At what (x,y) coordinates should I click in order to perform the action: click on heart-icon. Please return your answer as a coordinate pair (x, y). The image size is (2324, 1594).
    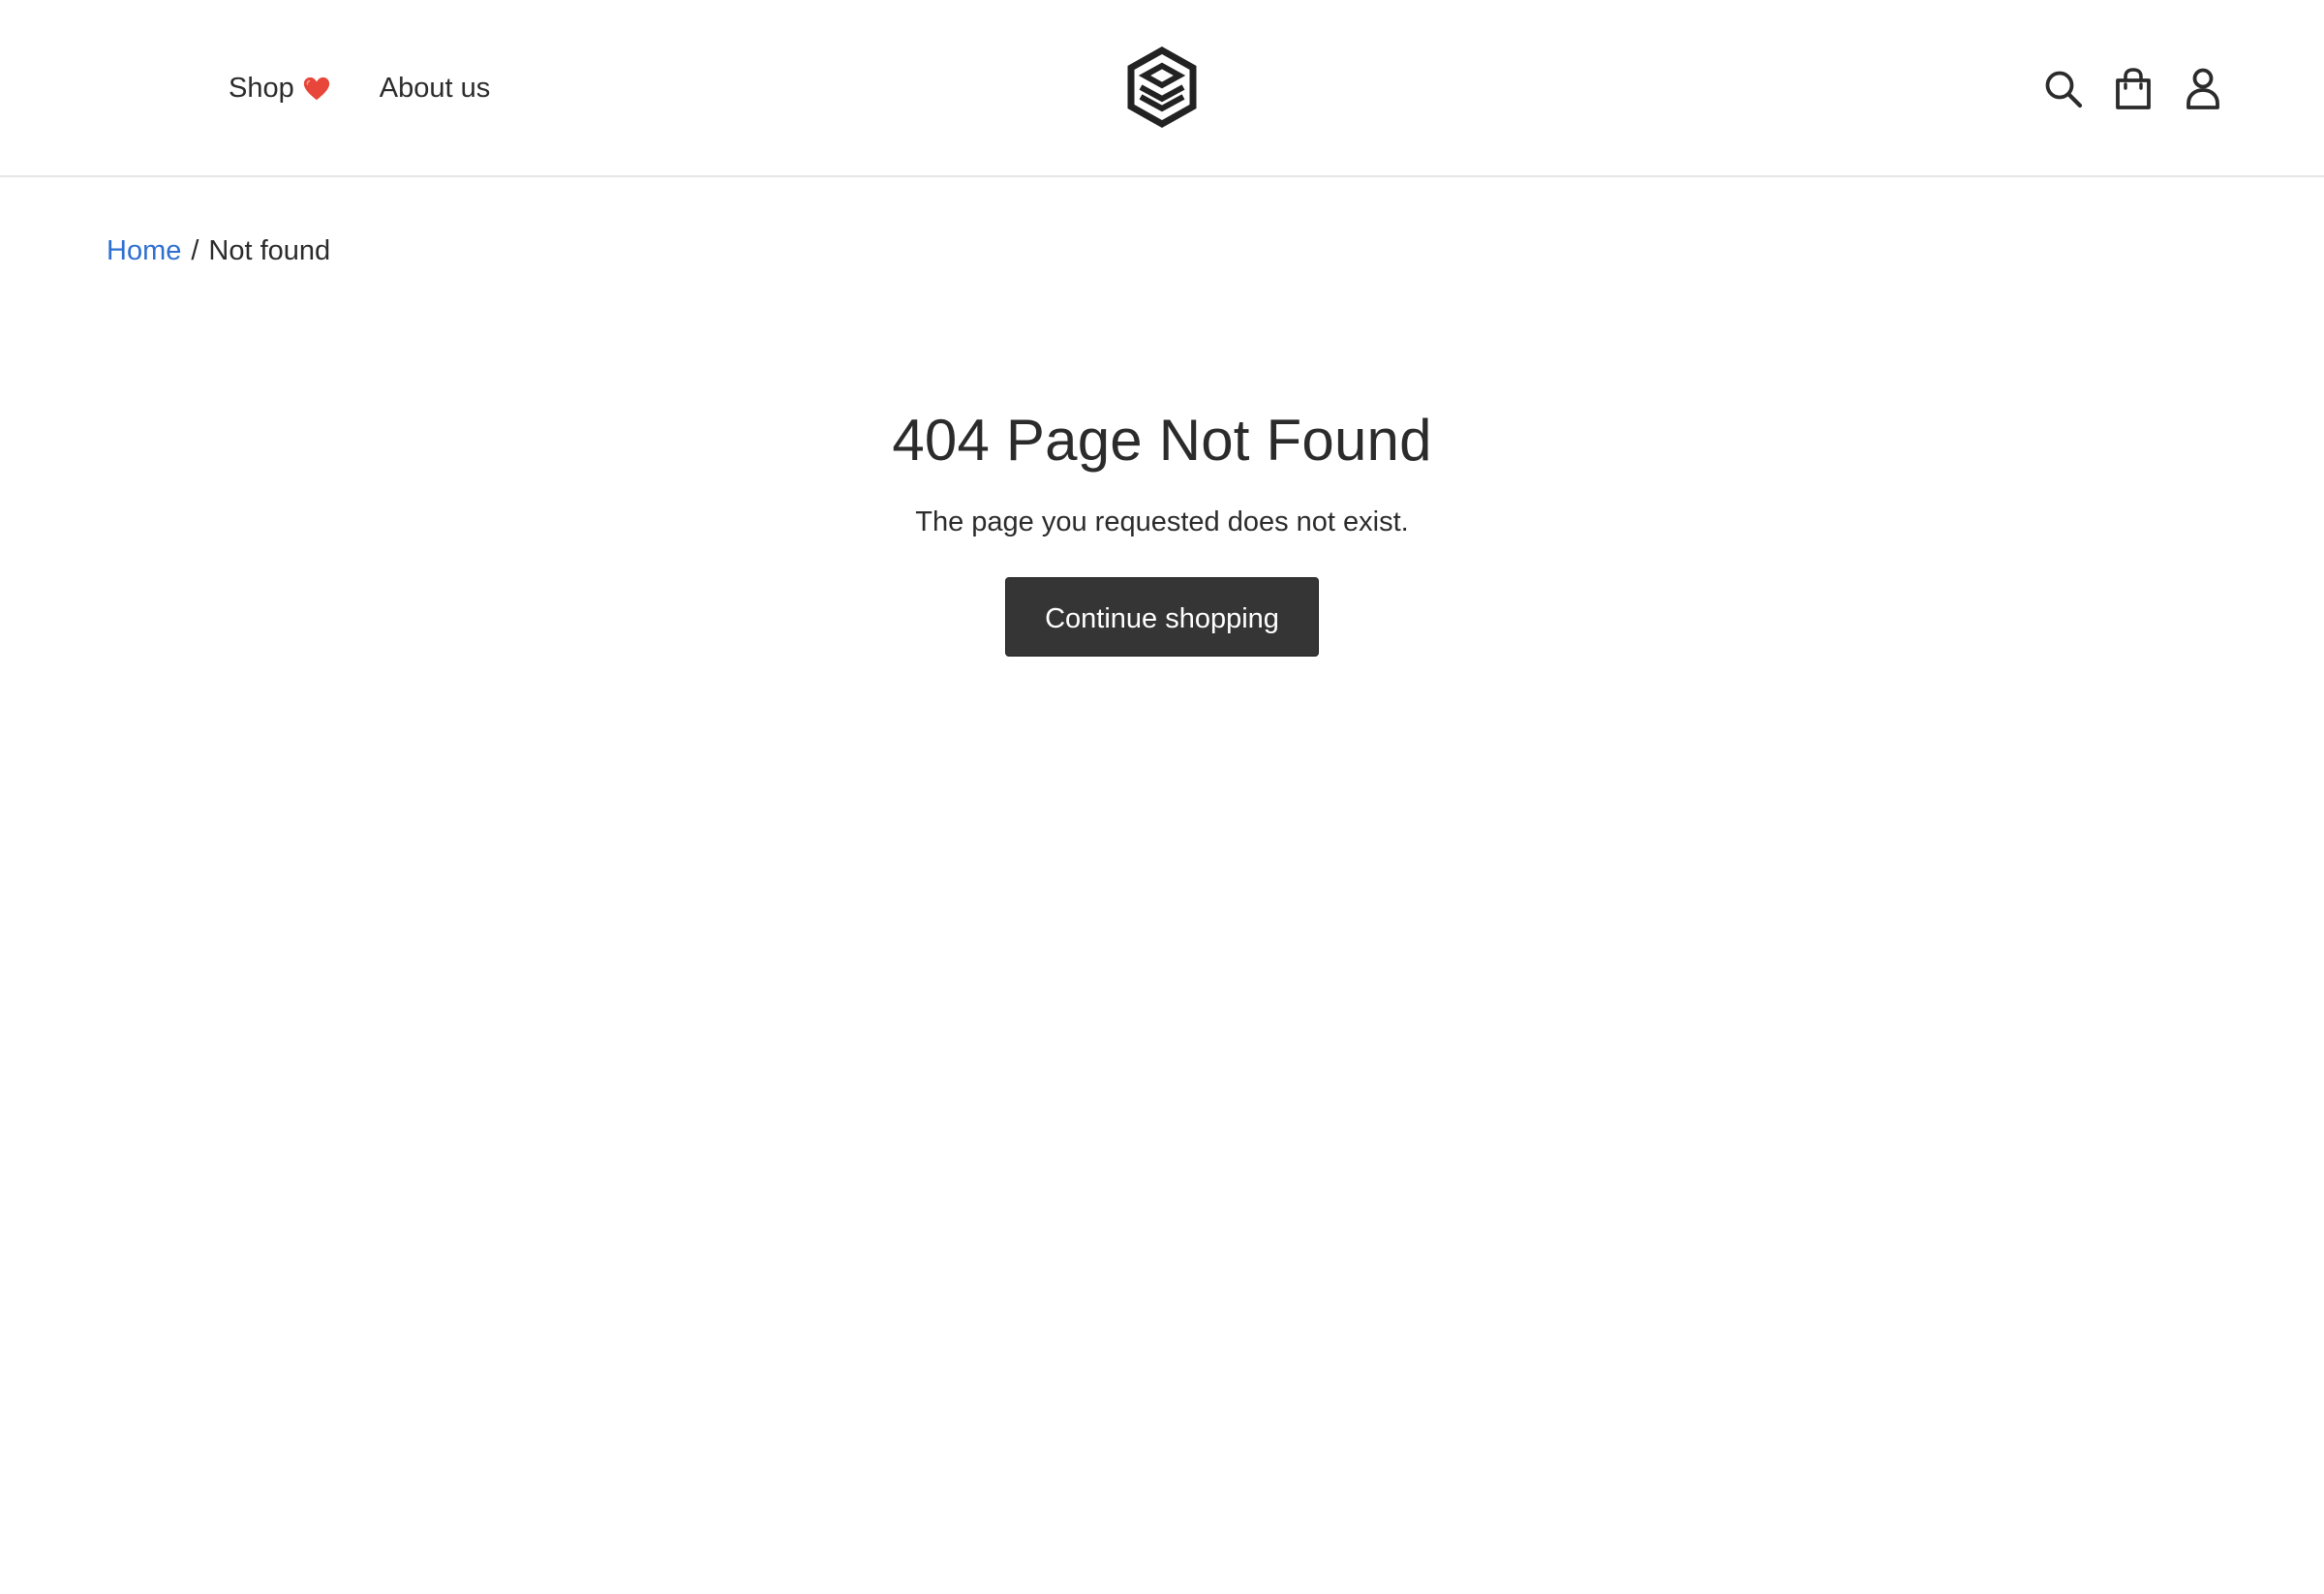
    Looking at the image, I should click on (316, 88).